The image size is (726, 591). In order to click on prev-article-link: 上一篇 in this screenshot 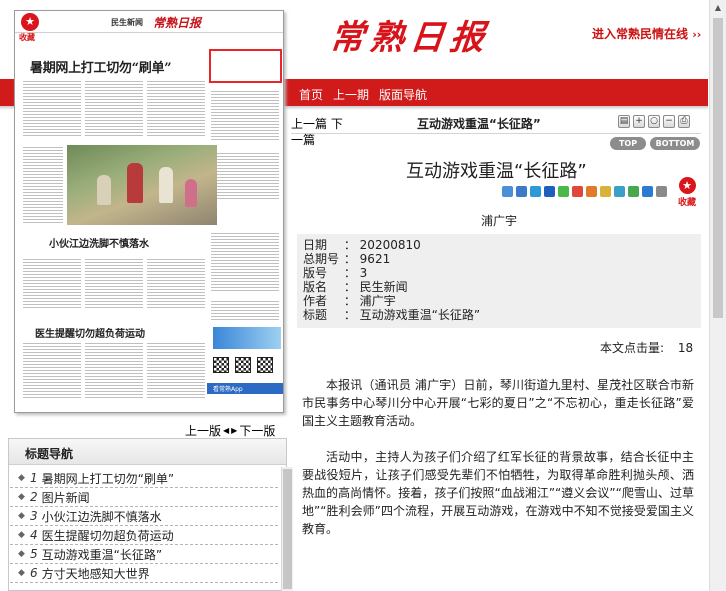, I will do `click(309, 124)`.